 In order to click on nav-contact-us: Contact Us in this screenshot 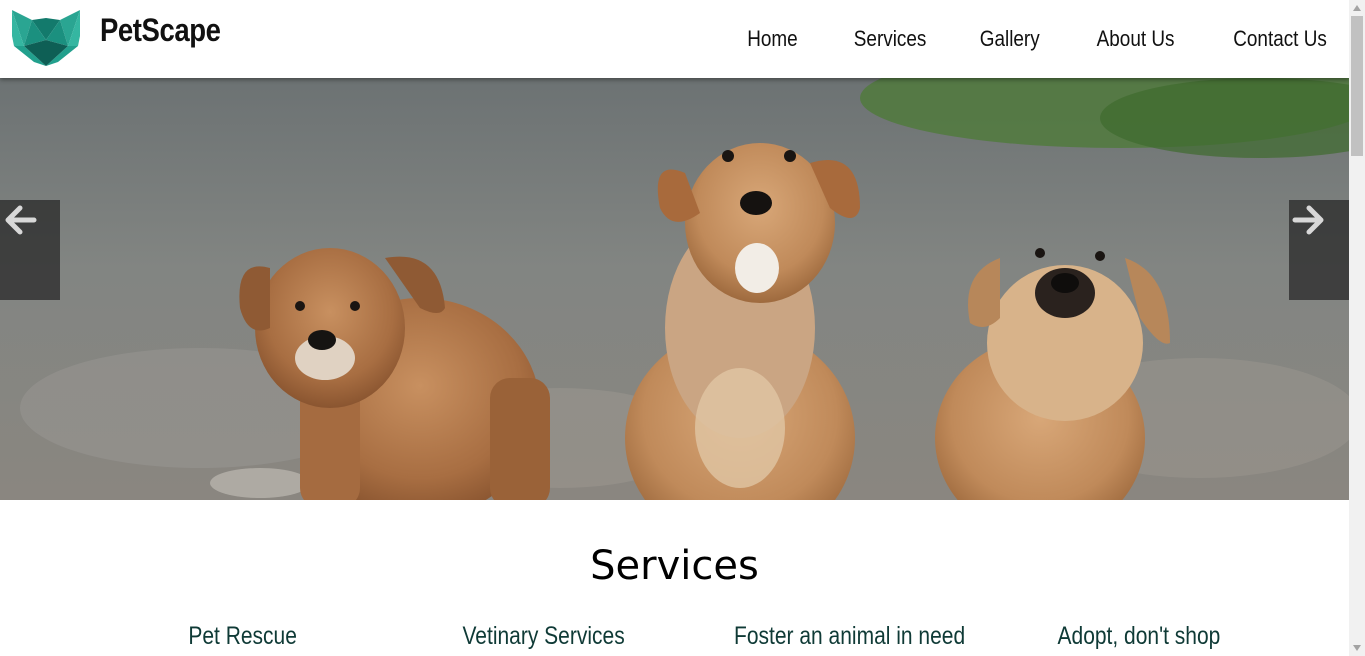, I will do `click(1280, 42)`.